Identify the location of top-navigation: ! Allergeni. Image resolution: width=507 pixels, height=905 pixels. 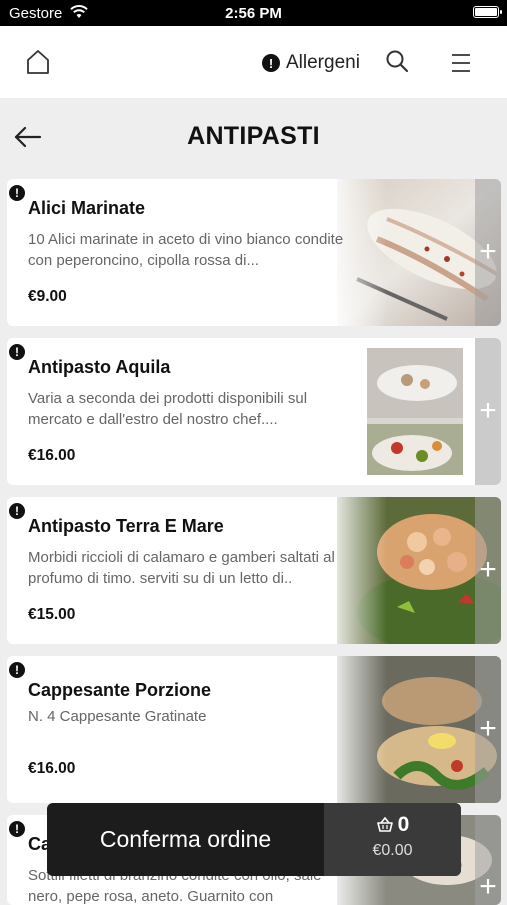
(253, 62).